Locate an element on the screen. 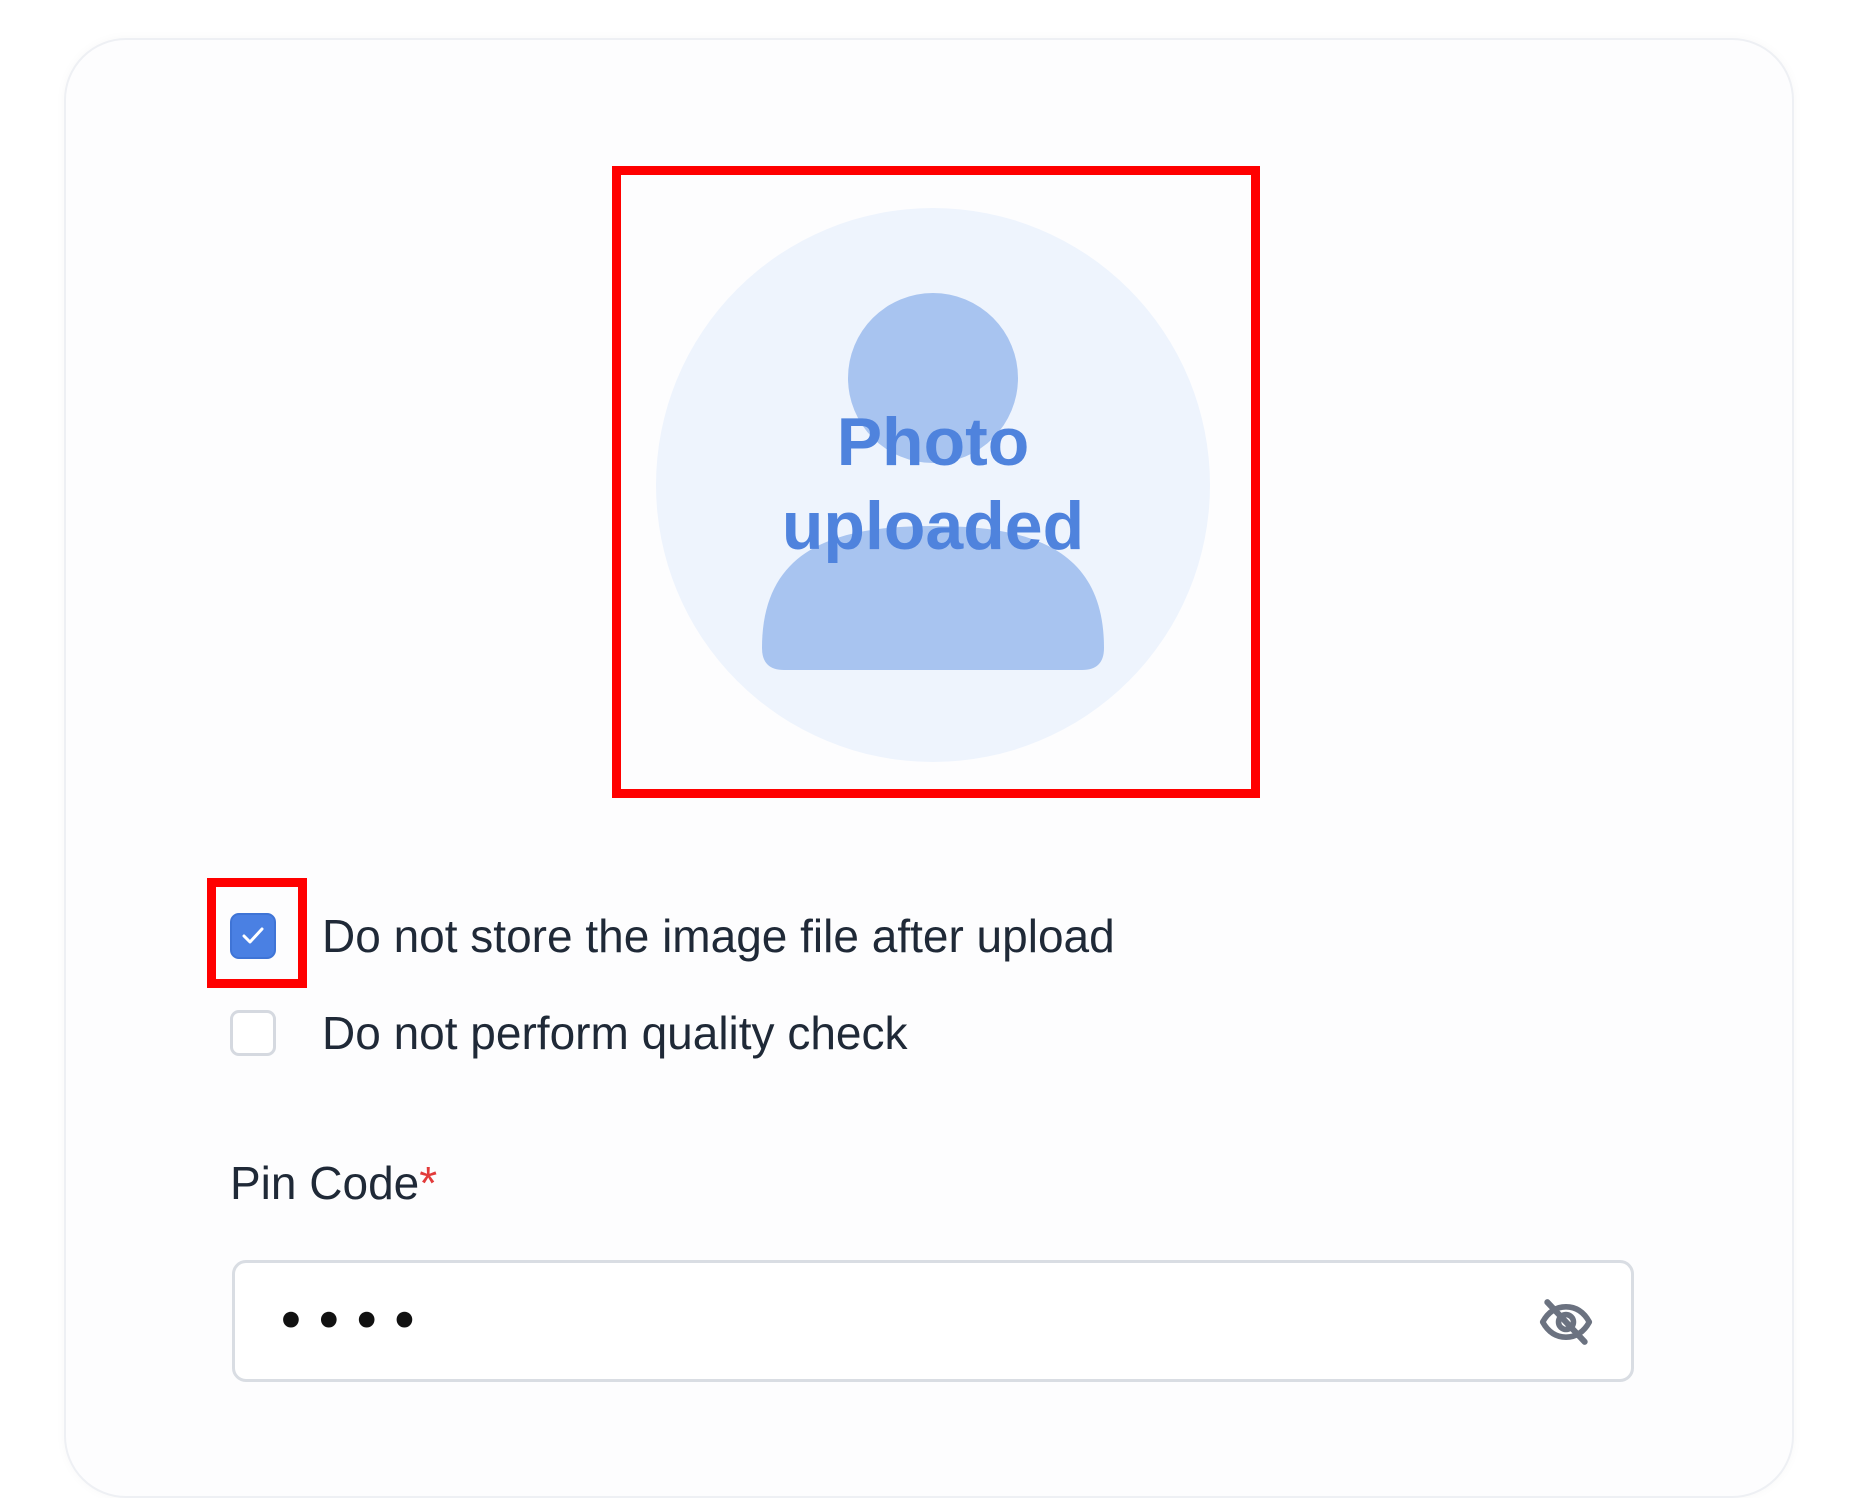 This screenshot has height=1498, width=1866. option-no-quality-check: Do not perform quality check is located at coordinates (569, 1033).